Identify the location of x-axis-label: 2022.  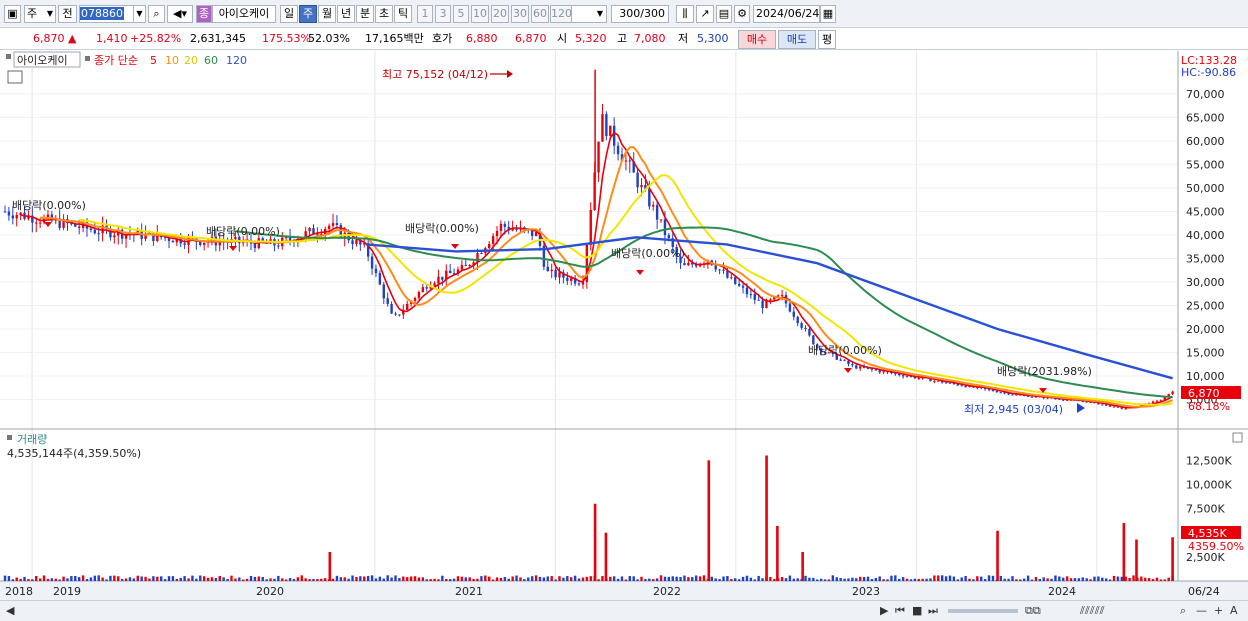
(667, 591).